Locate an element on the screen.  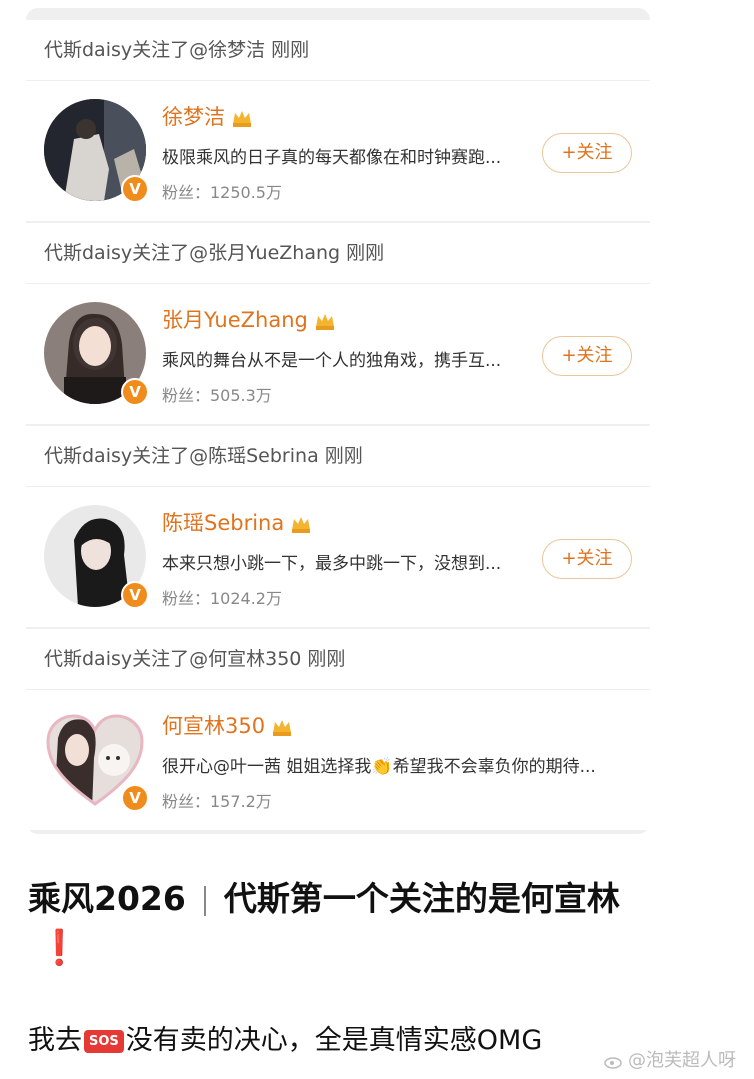
post-title-left: 乘风2026 is located at coordinates (107, 898).